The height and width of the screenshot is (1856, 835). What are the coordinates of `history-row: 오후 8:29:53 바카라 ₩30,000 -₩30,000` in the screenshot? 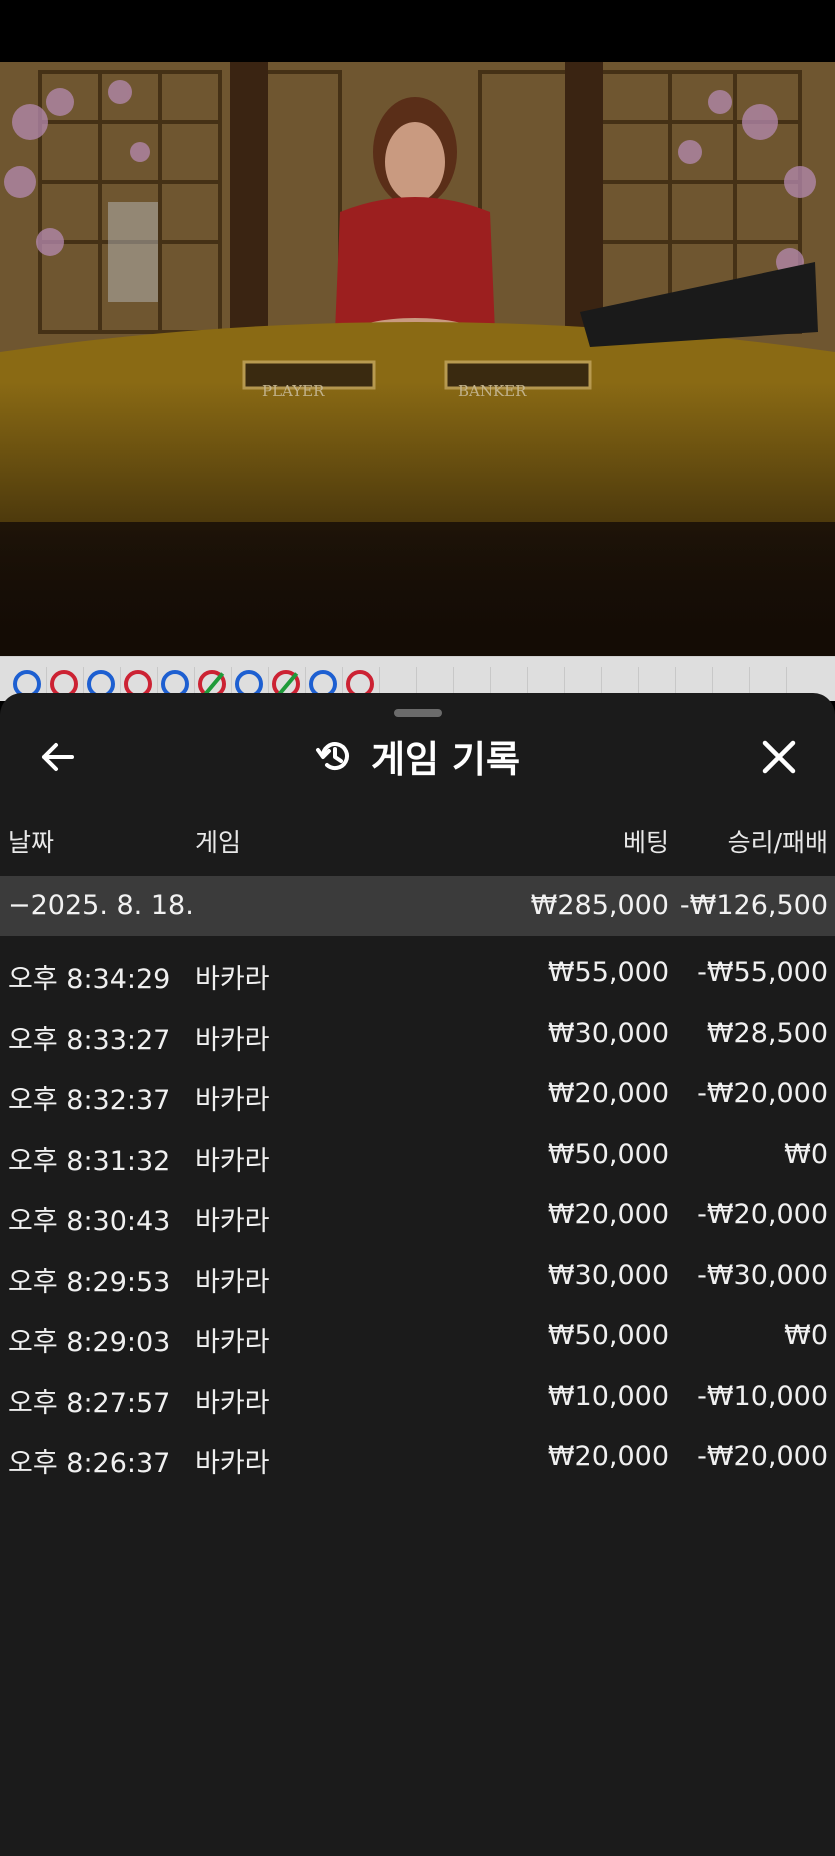 It's located at (417, 1276).